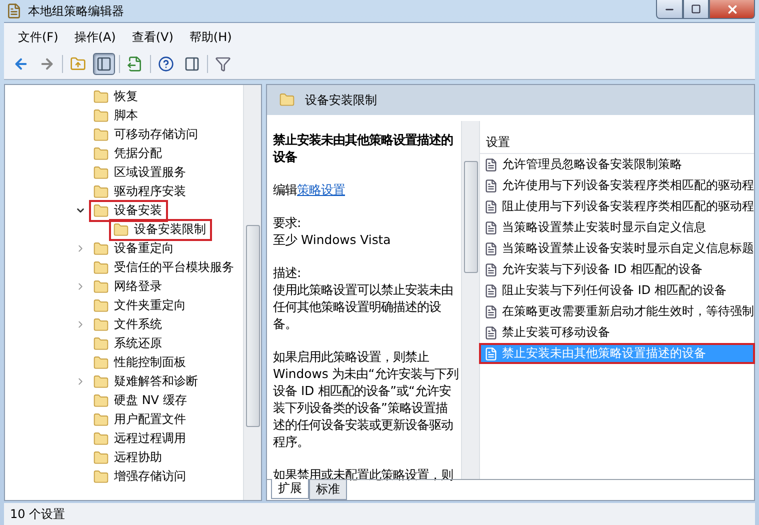 The height and width of the screenshot is (525, 759). What do you see at coordinates (328, 490) in the screenshot?
I see `view-tab: 标准` at bounding box center [328, 490].